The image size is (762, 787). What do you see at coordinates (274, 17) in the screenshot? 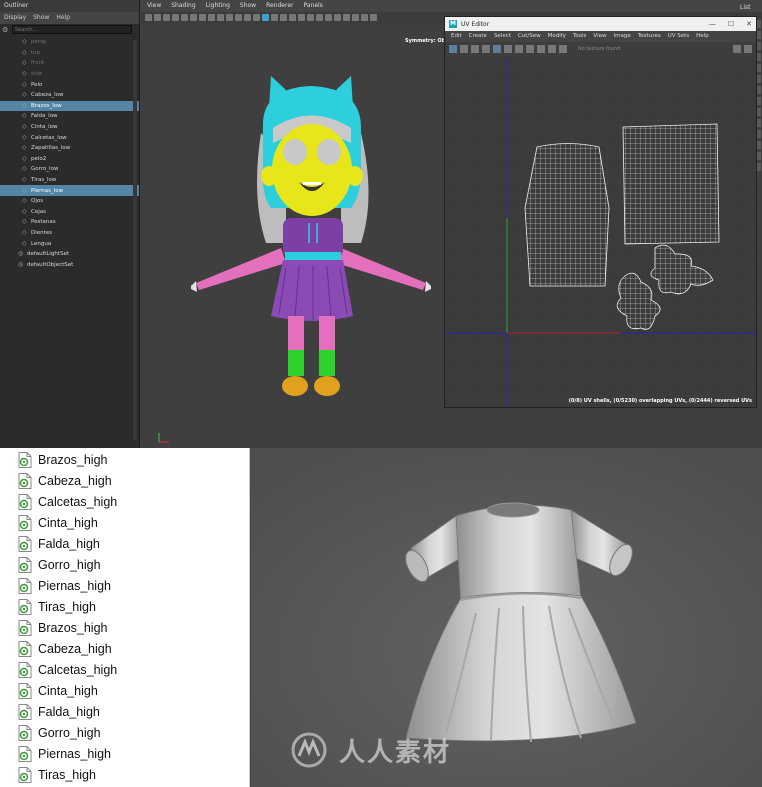
I see `textured-icon` at bounding box center [274, 17].